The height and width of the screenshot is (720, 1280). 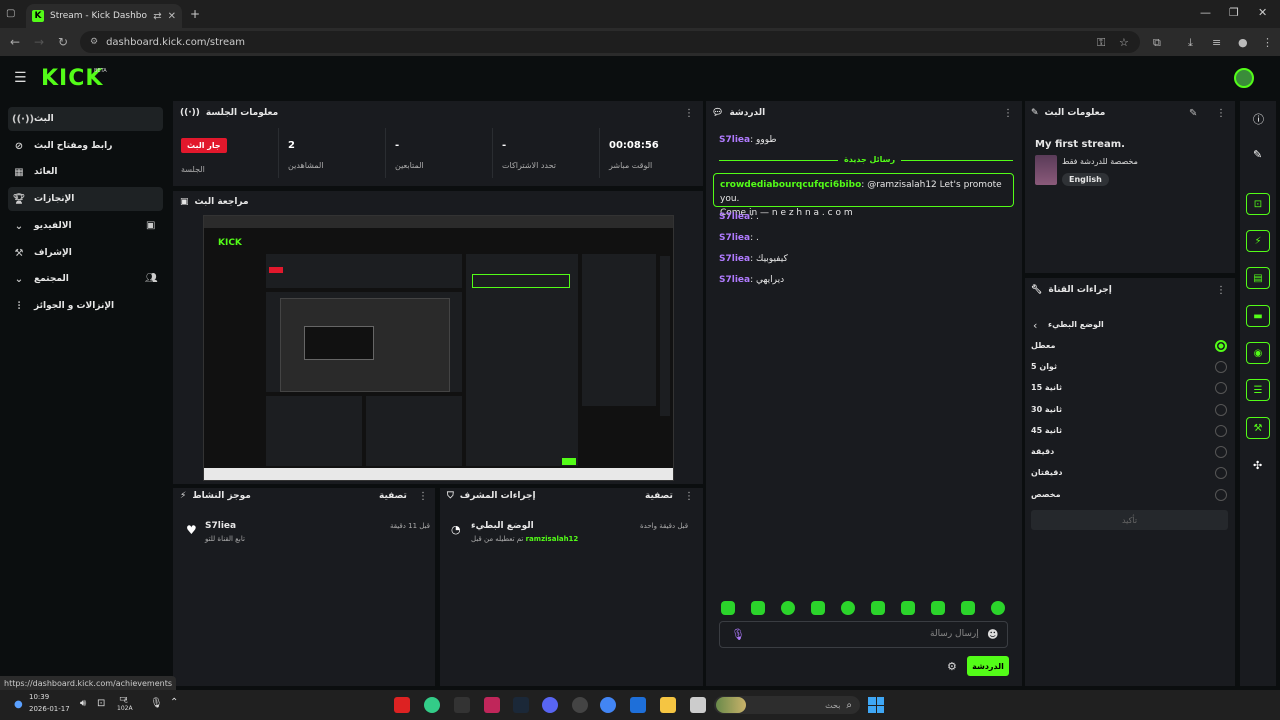 What do you see at coordinates (1257, 154) in the screenshot?
I see `pencil-icon: ✎` at bounding box center [1257, 154].